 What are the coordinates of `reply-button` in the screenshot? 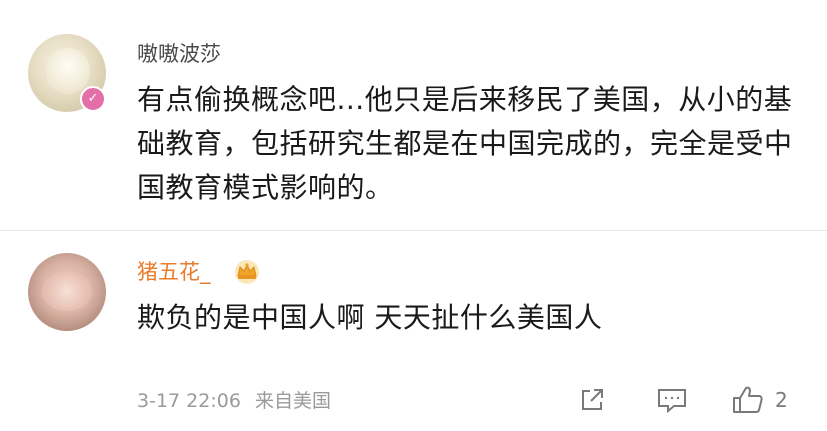 It's located at (672, 400).